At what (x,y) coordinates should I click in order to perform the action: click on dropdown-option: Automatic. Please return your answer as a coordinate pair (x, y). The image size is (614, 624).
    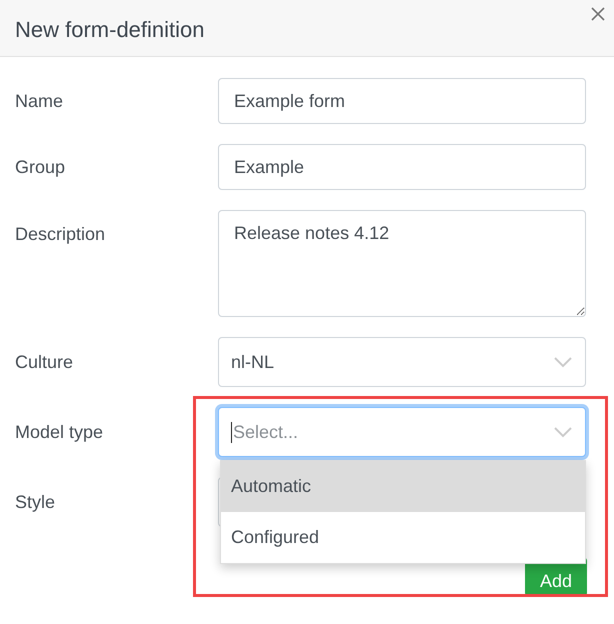
    Looking at the image, I should click on (403, 486).